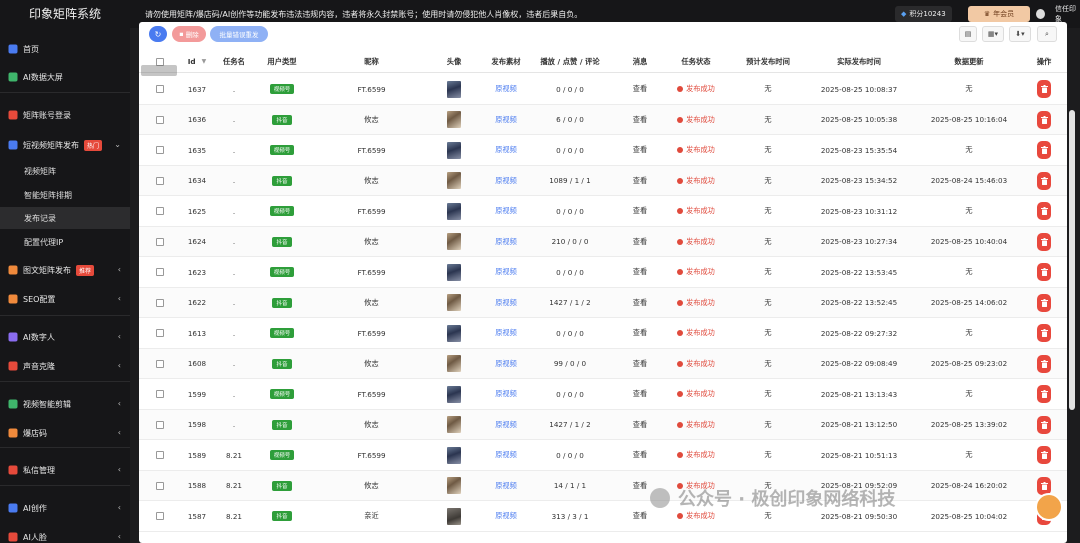 This screenshot has height=543, width=1080. I want to click on vip-button: ♛ 年会员, so click(999, 14).